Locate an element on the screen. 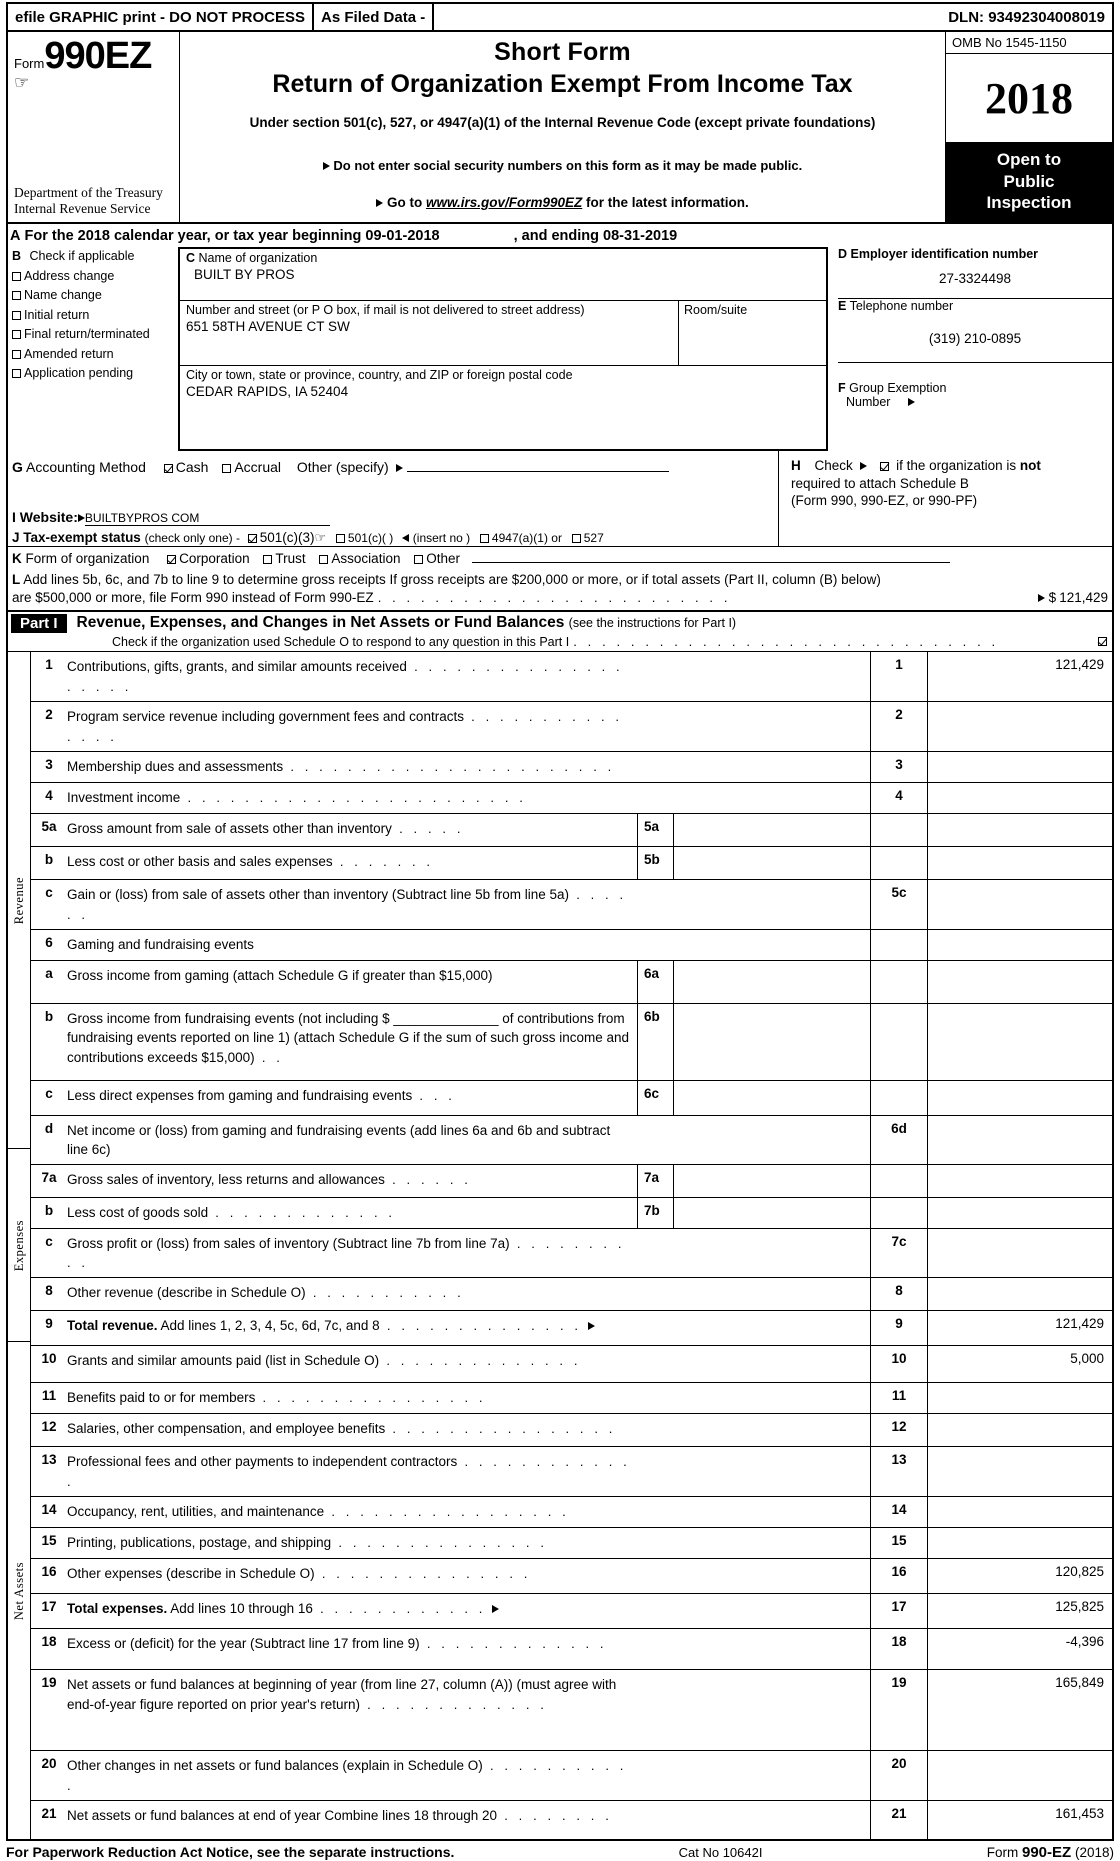  checkbox-amended-return: Amended return is located at coordinates (94, 354).